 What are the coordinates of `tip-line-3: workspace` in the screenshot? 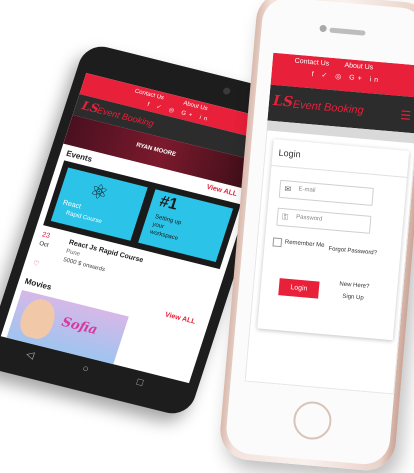 It's located at (163, 235).